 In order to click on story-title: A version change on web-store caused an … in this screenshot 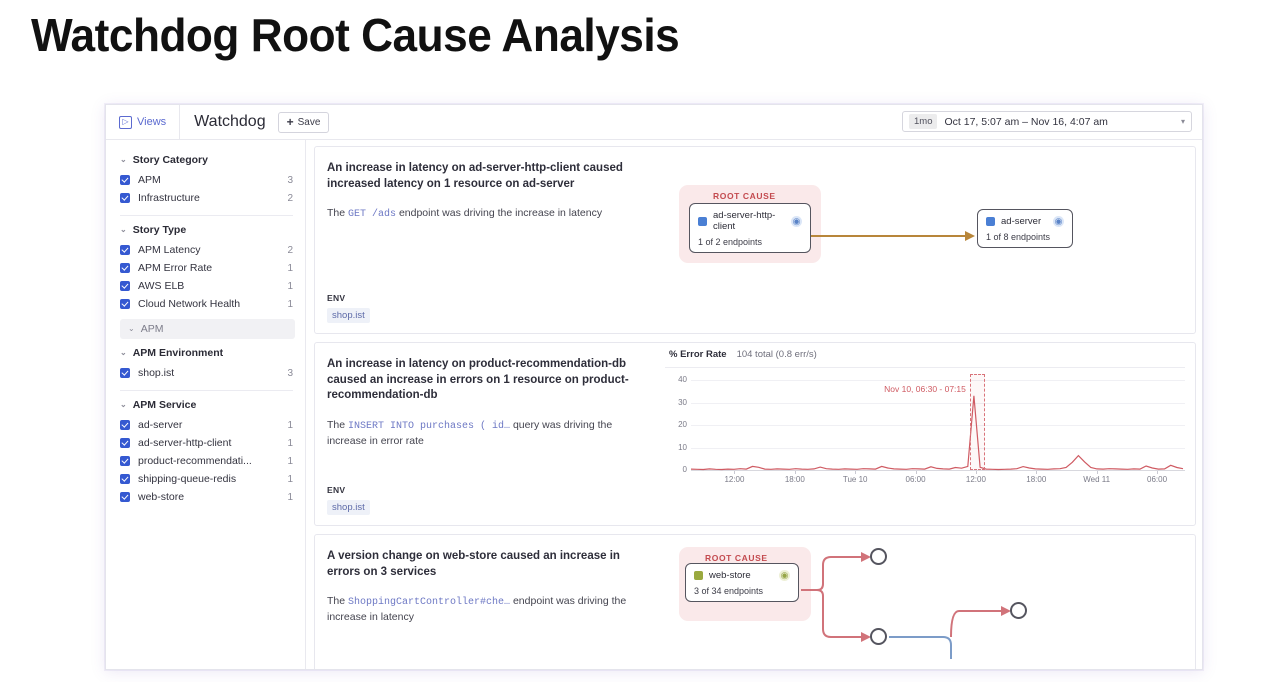, I will do `click(473, 564)`.